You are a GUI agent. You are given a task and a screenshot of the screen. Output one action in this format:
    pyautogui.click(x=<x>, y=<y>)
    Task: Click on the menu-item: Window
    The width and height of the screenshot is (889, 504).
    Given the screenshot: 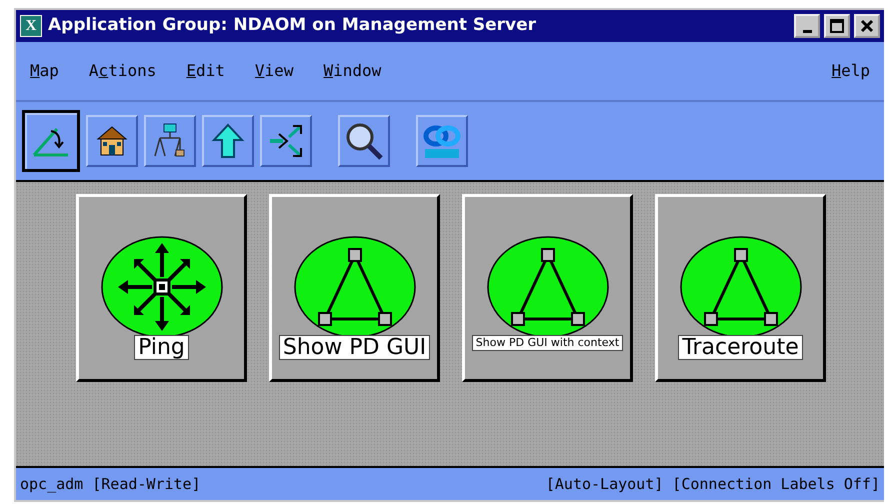 What is the action you would take?
    pyautogui.click(x=352, y=71)
    